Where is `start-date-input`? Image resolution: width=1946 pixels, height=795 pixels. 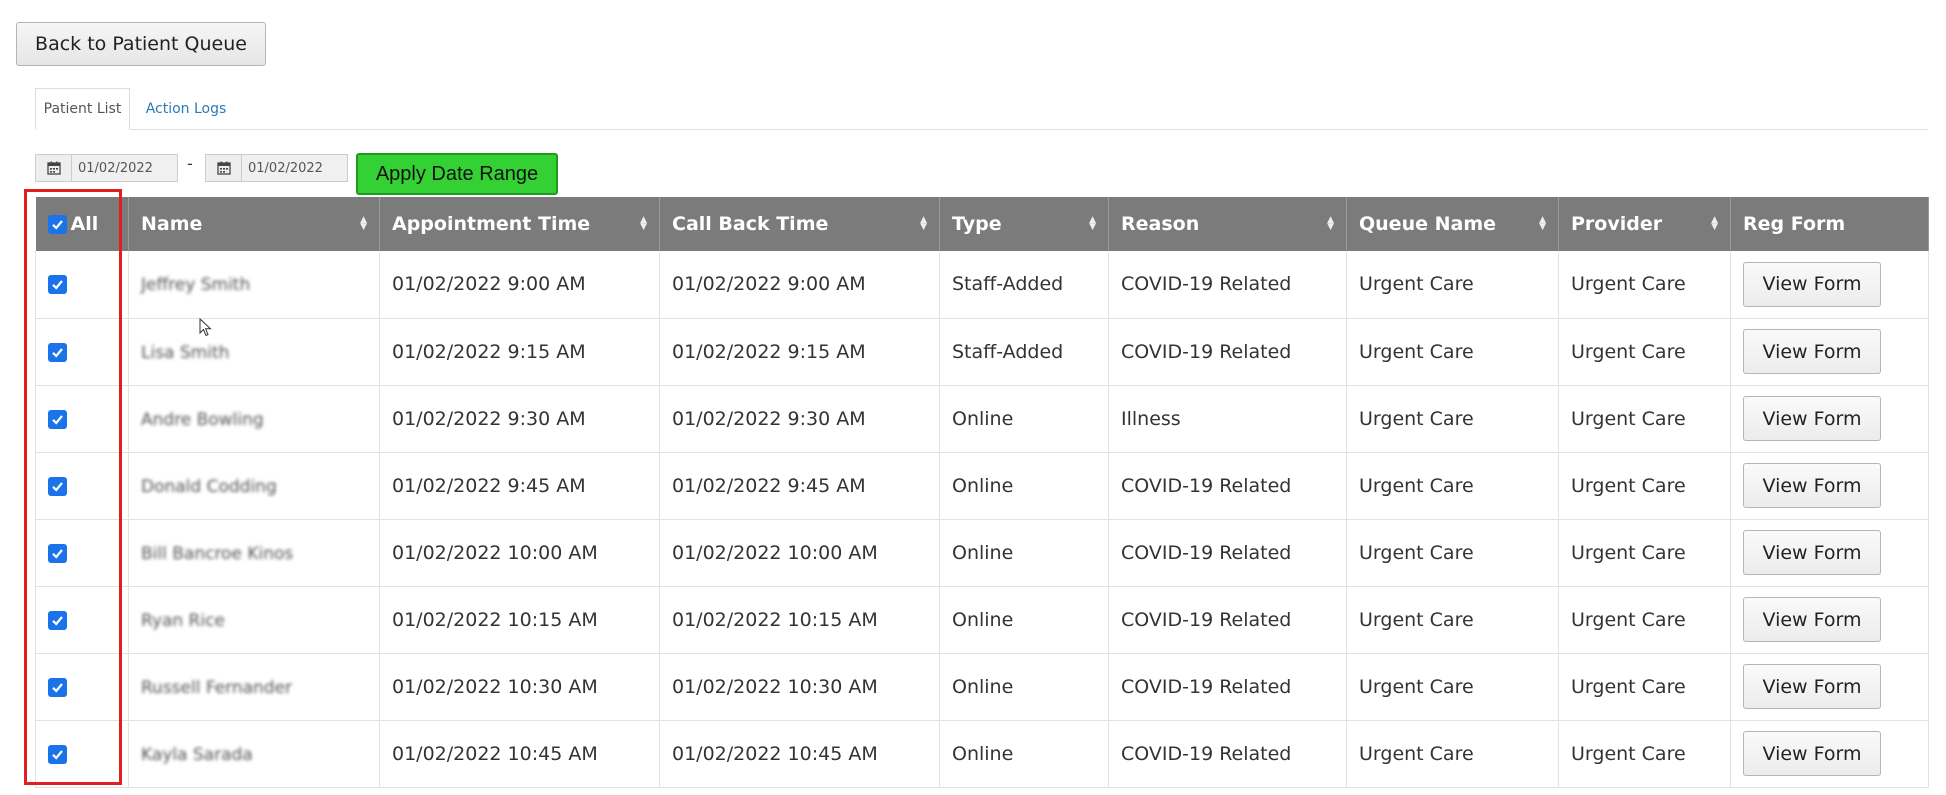
start-date-input is located at coordinates (125, 168).